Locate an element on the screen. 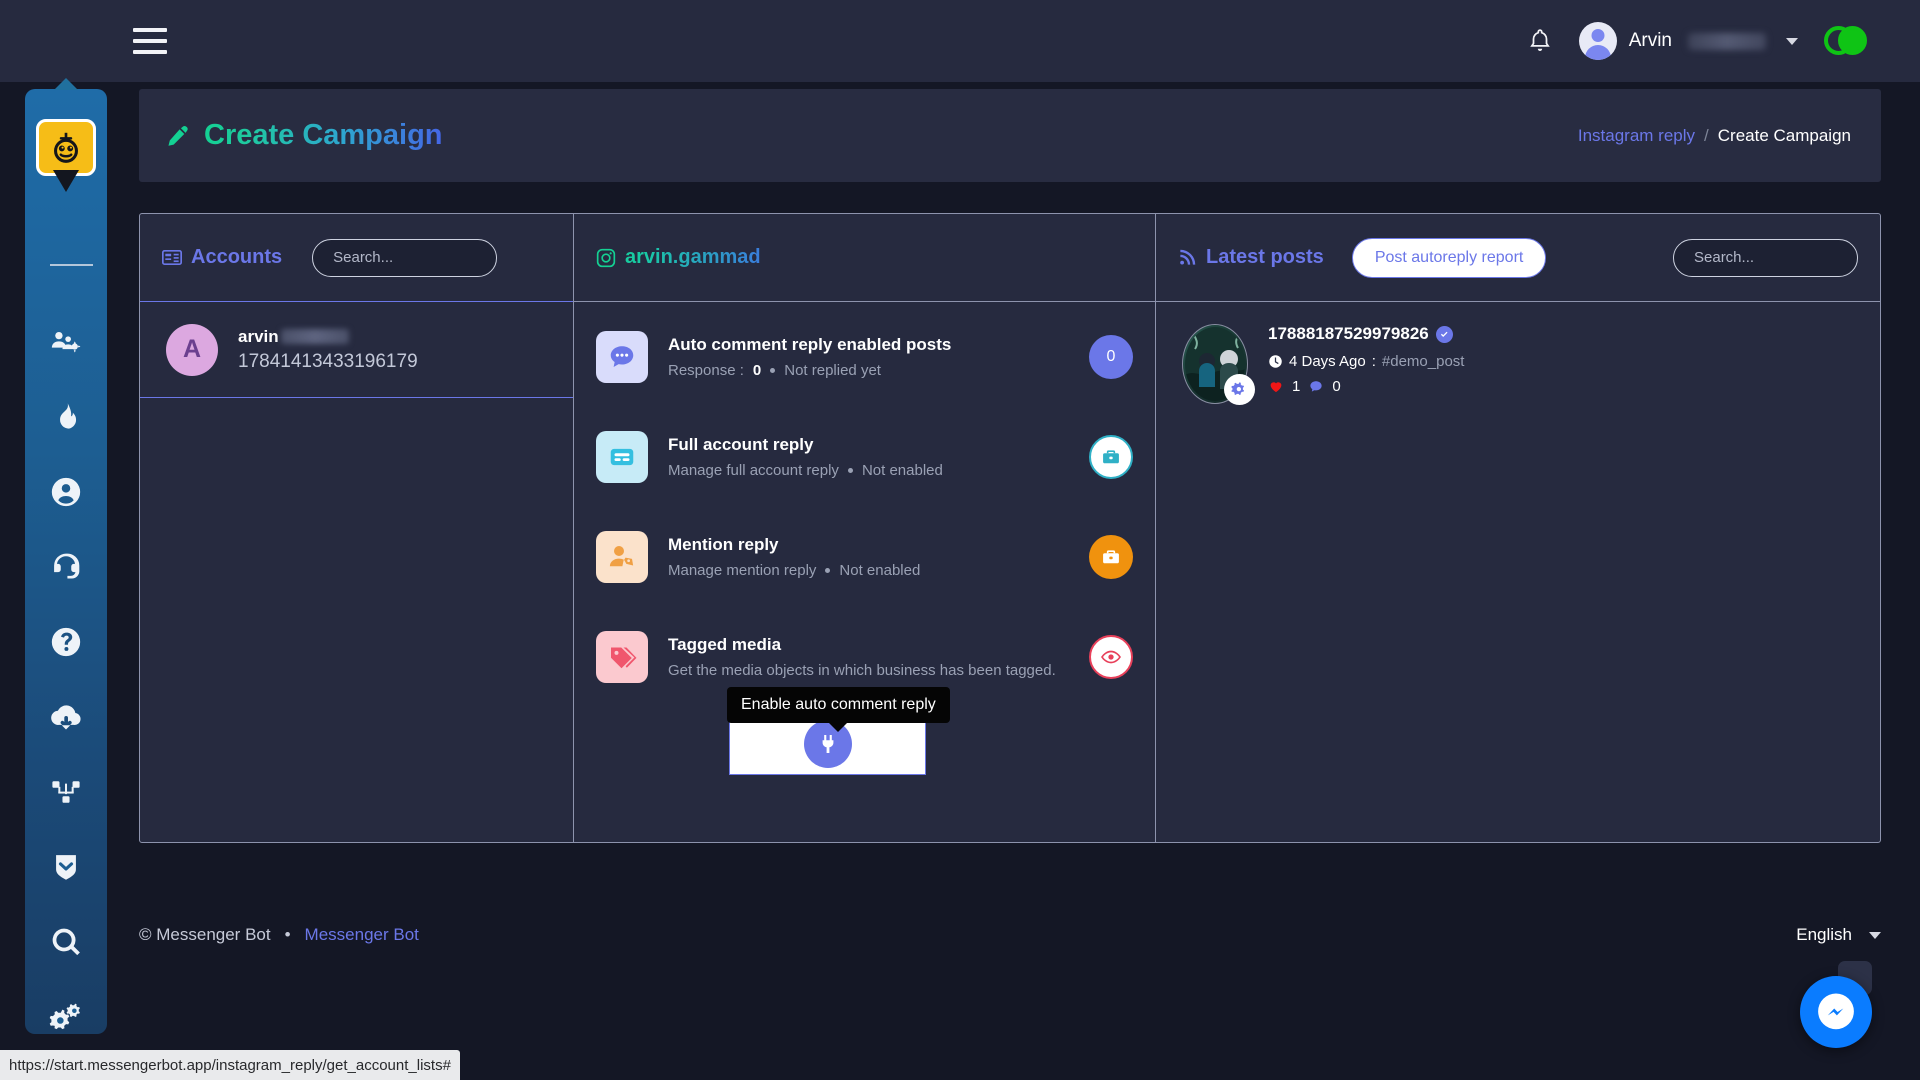 This screenshot has width=1920, height=1080. feature-title: Mention reply is located at coordinates (723, 544).